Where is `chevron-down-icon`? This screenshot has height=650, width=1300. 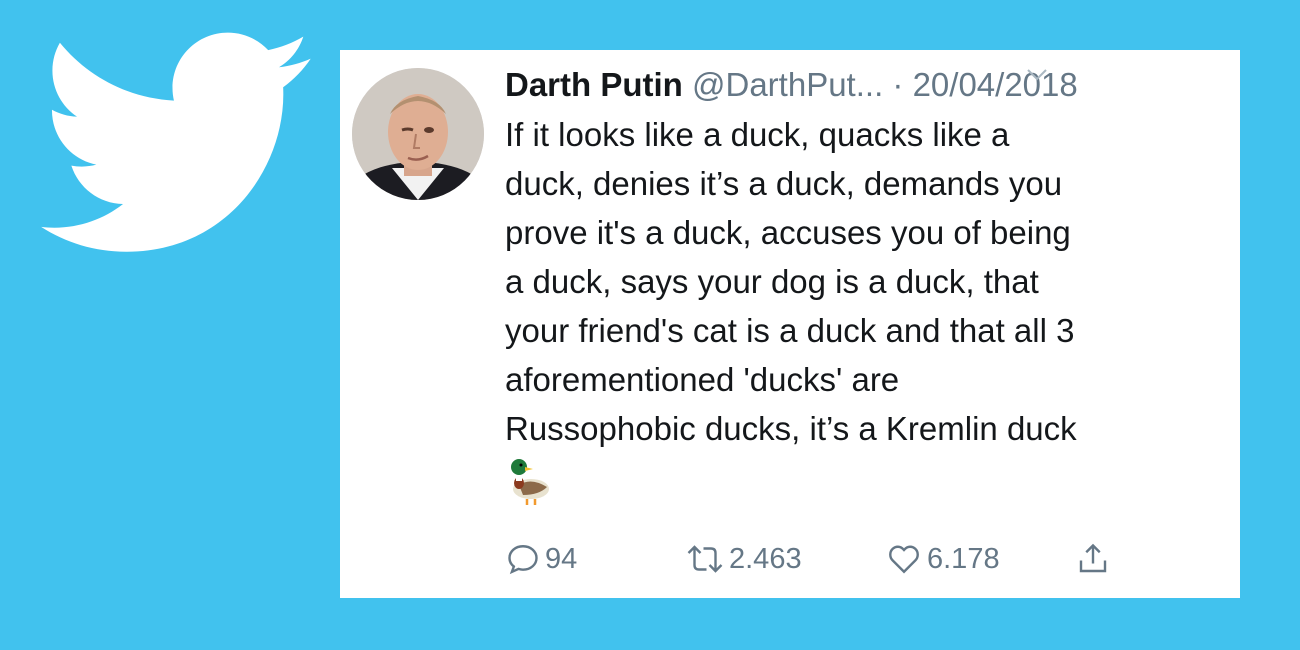
chevron-down-icon is located at coordinates (1037, 74).